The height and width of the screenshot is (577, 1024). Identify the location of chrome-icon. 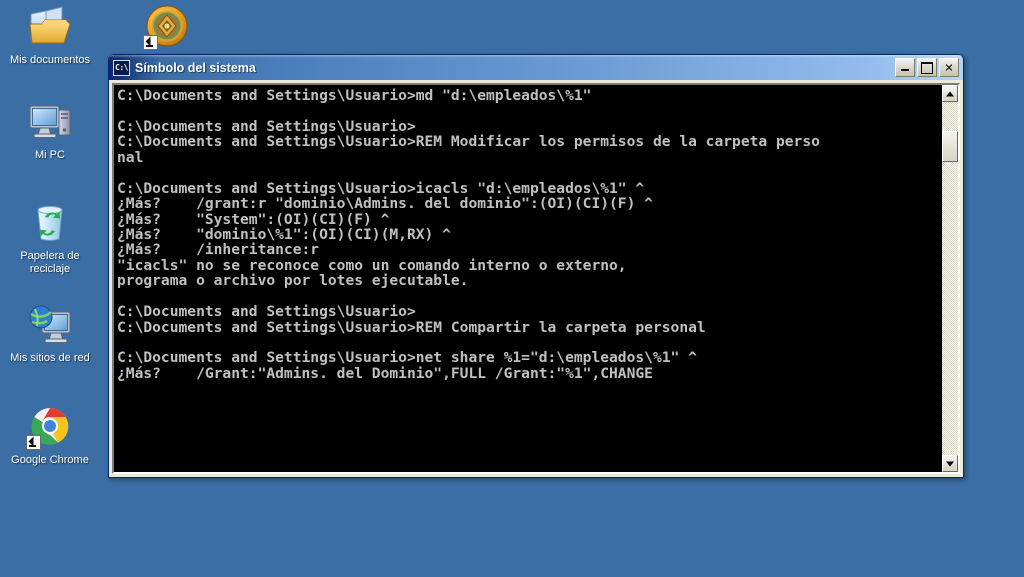
(50, 426).